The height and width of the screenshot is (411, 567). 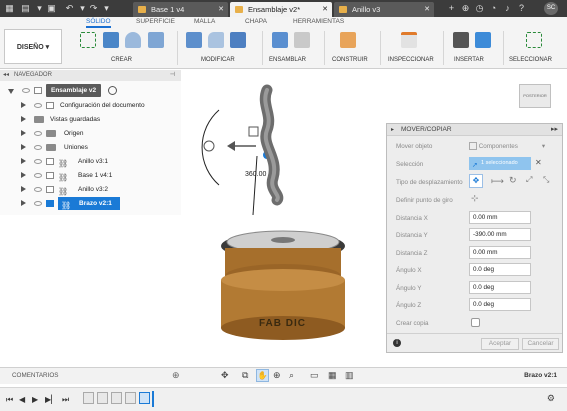 What do you see at coordinates (231, 146) in the screenshot?
I see `x-arrow-head` at bounding box center [231, 146].